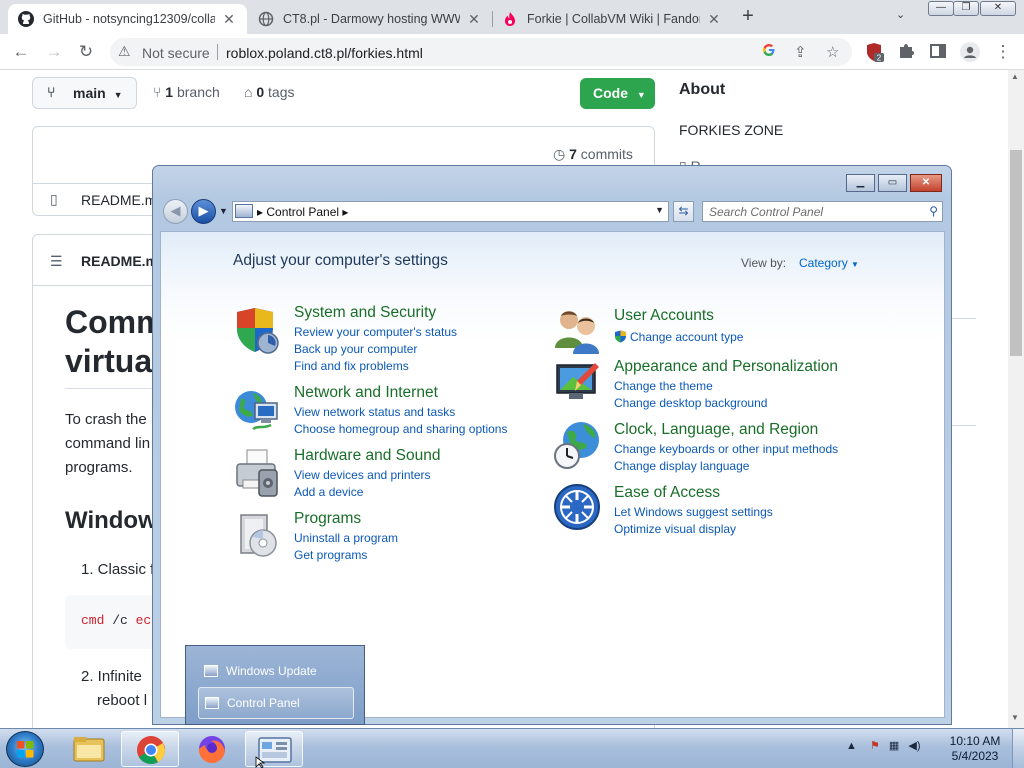 The height and width of the screenshot is (768, 1024). Describe the element at coordinates (124, 51) in the screenshot. I see `warning-icon: ⚠` at that location.